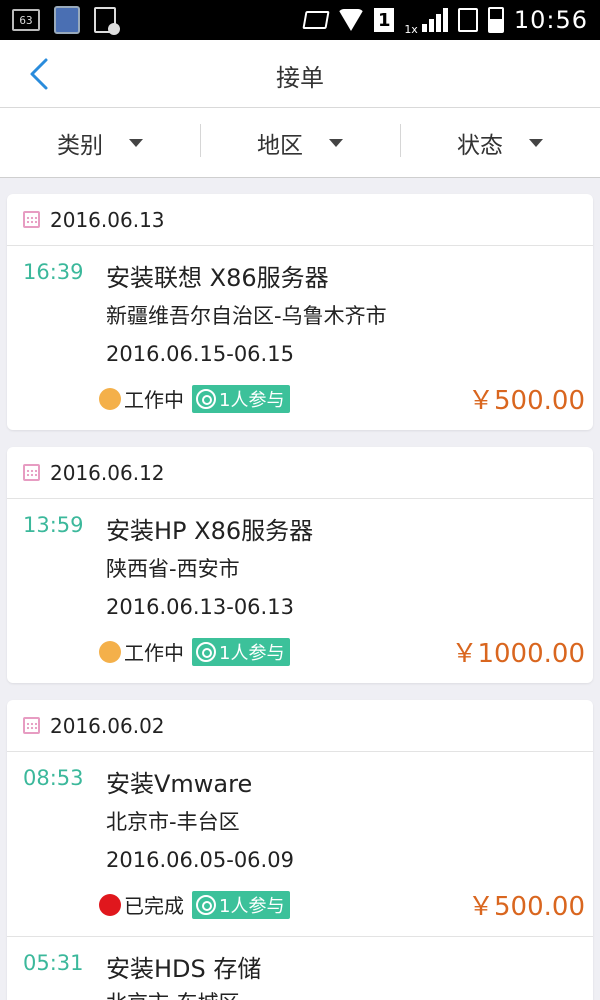  What do you see at coordinates (300, 78) in the screenshot?
I see `page-title: 接单` at bounding box center [300, 78].